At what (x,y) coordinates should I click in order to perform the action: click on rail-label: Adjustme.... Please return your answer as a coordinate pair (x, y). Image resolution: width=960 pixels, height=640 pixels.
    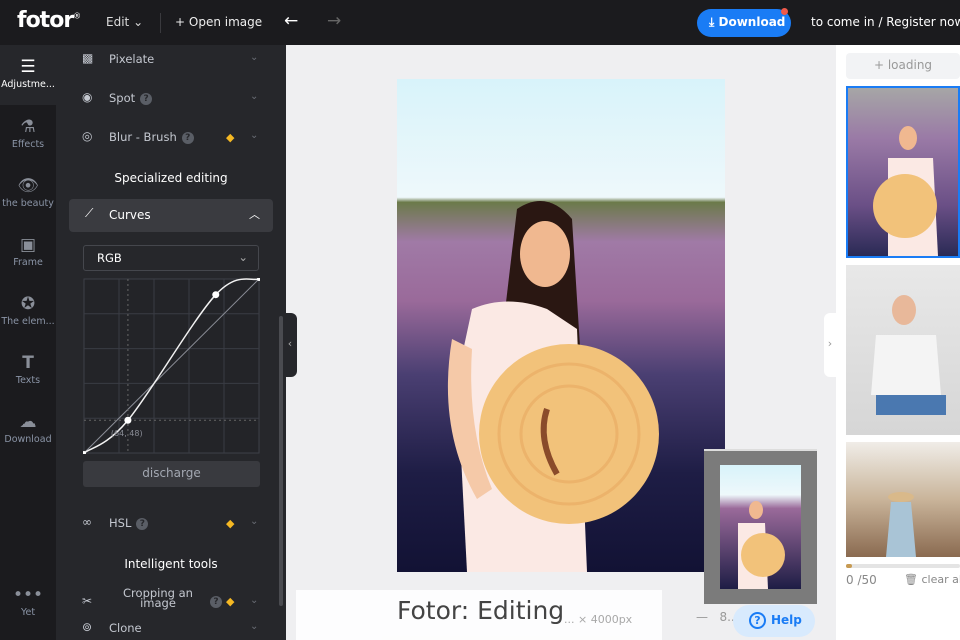
    Looking at the image, I should click on (28, 84).